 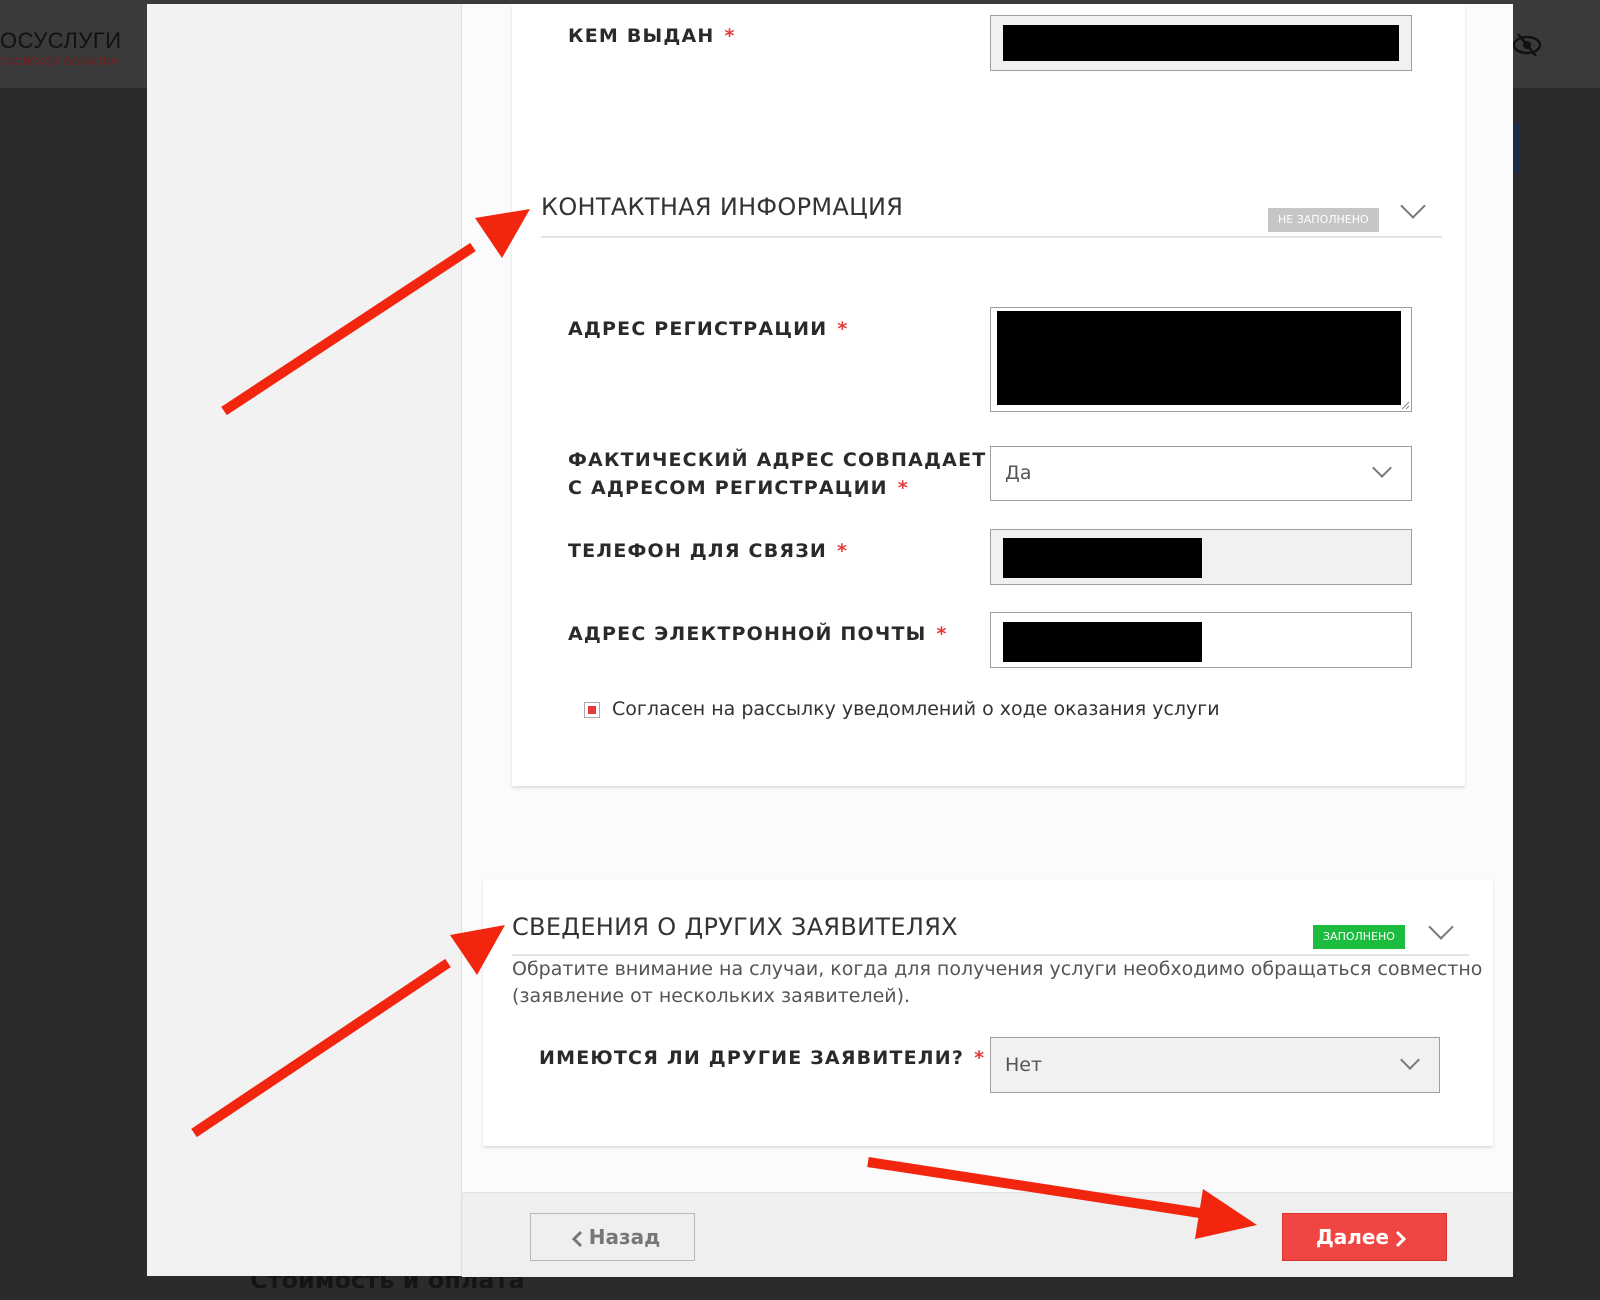 What do you see at coordinates (1024, 1065) in the screenshot?
I see `select-value: Нет` at bounding box center [1024, 1065].